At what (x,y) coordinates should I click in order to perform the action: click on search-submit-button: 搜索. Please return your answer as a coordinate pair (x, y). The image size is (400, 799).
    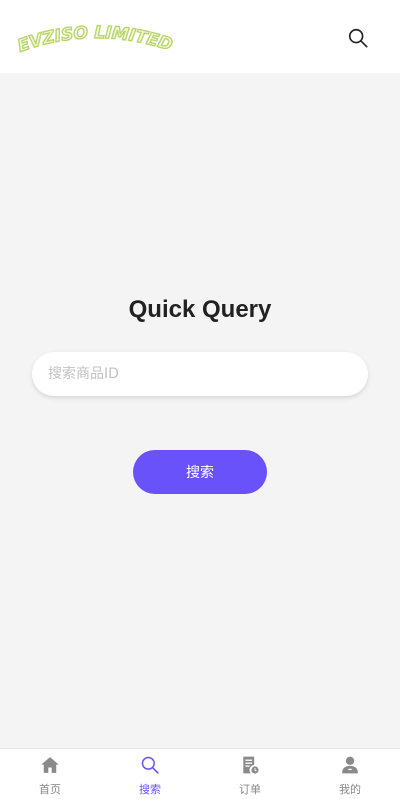
    Looking at the image, I should click on (200, 472).